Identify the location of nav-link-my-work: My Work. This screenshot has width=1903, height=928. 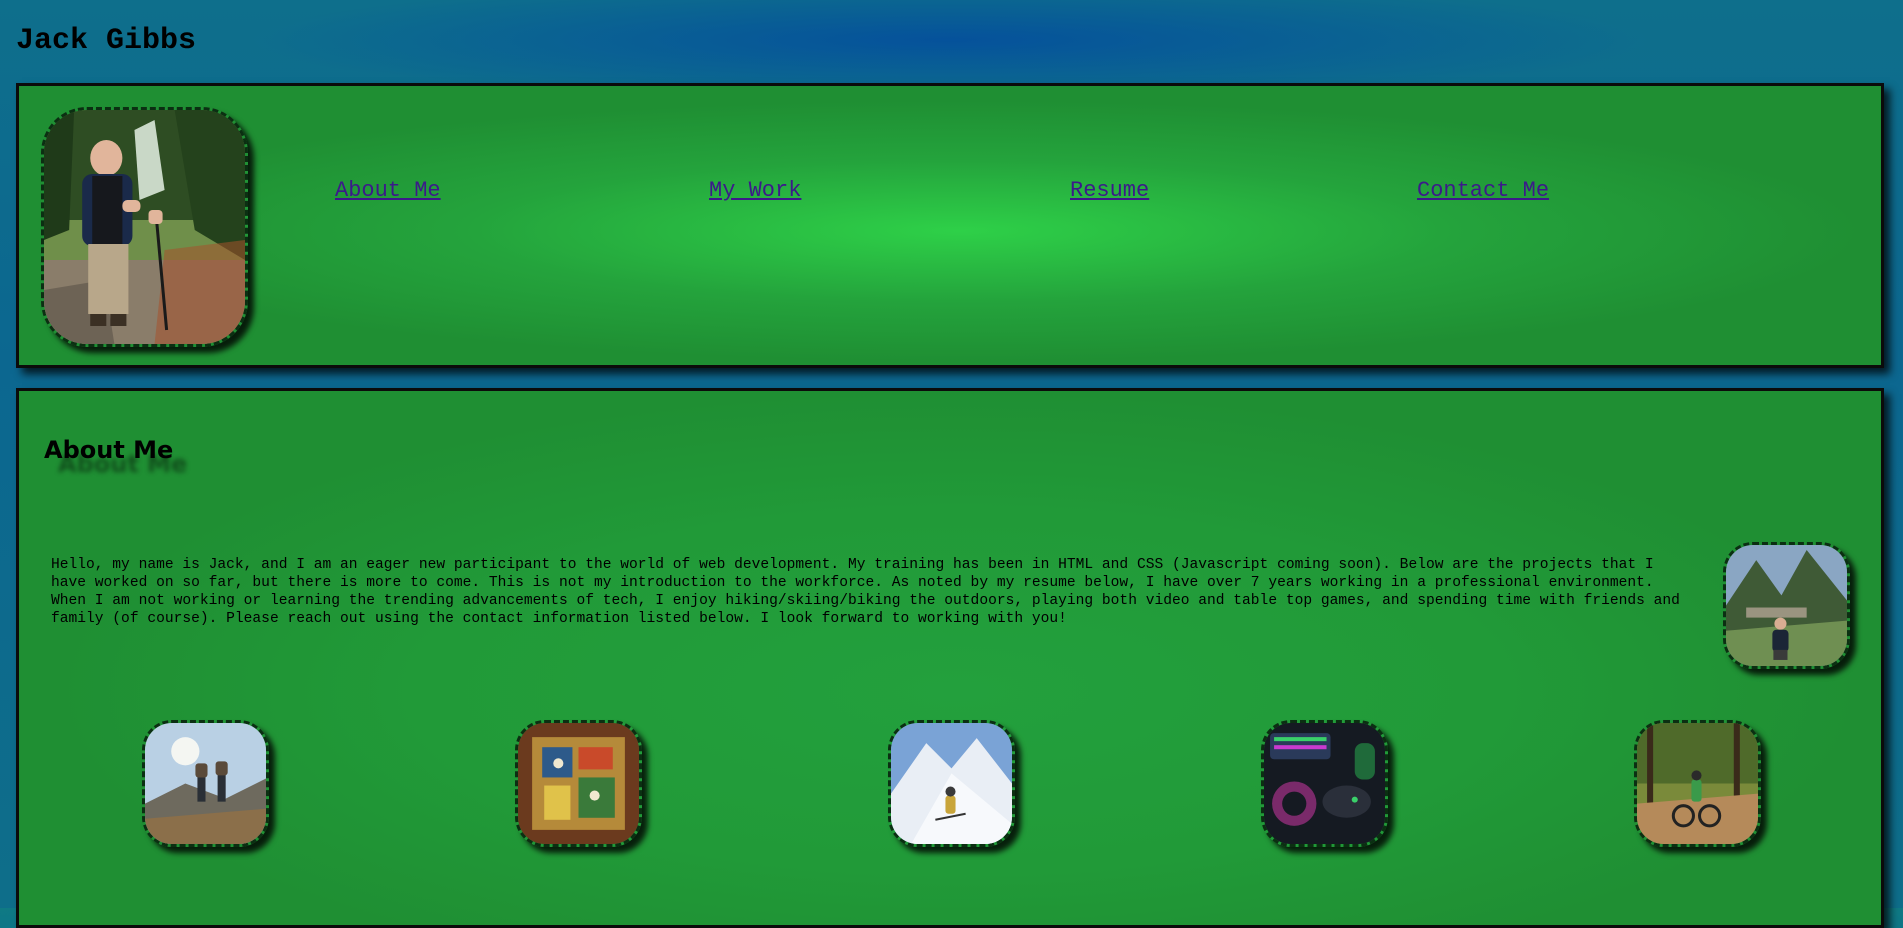
(755, 190).